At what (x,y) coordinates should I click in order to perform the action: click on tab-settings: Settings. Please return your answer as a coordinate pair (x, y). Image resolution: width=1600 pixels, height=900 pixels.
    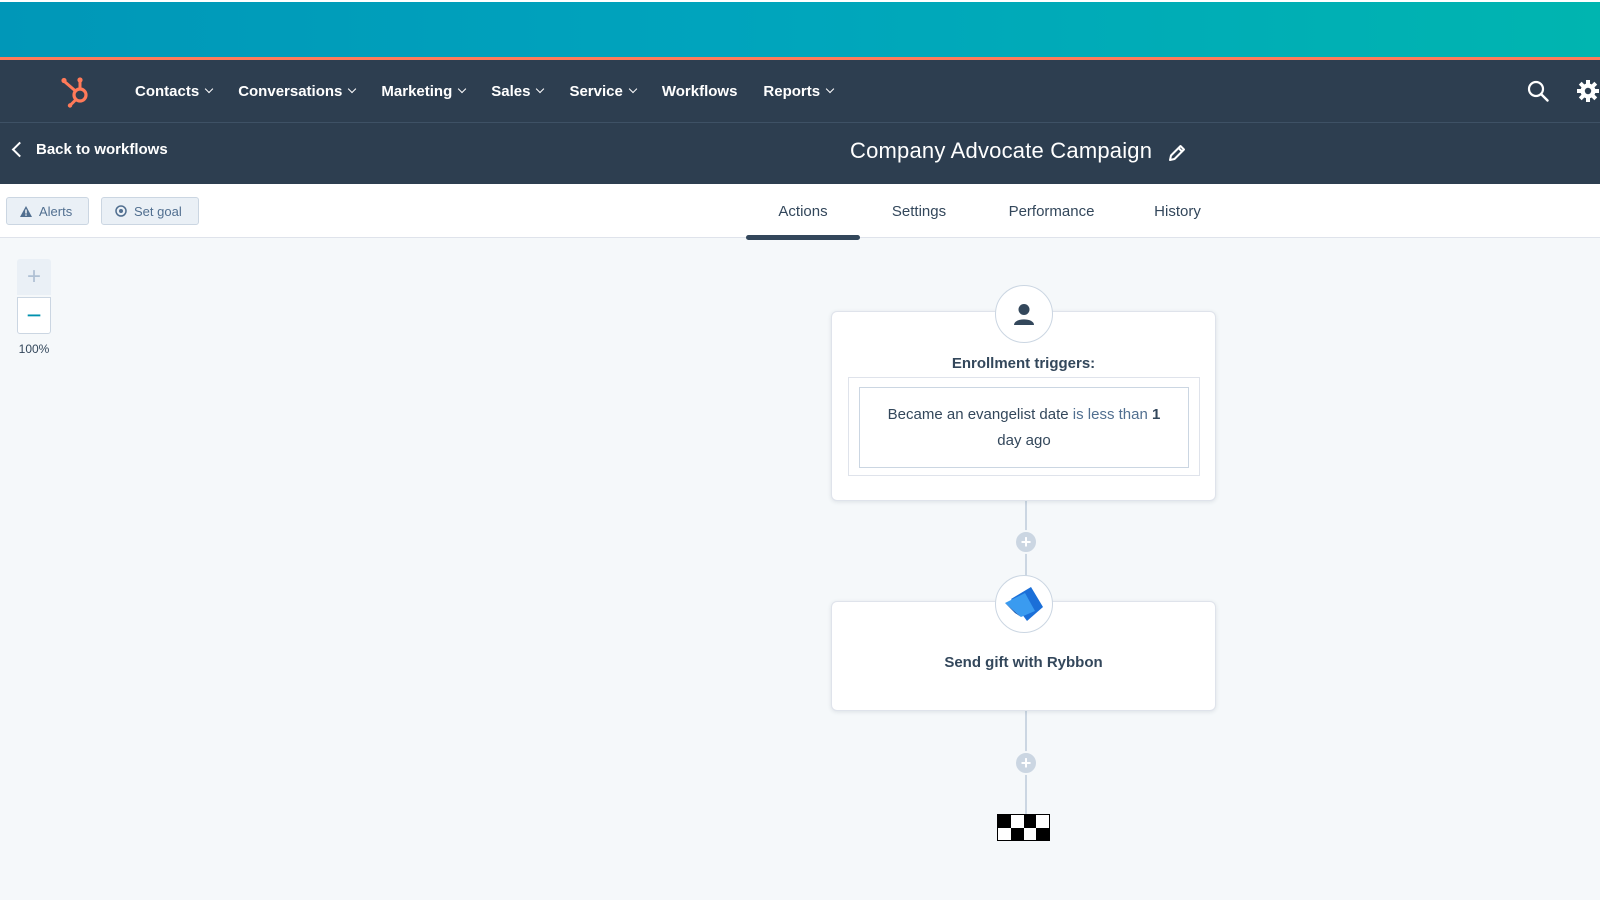
    Looking at the image, I should click on (919, 211).